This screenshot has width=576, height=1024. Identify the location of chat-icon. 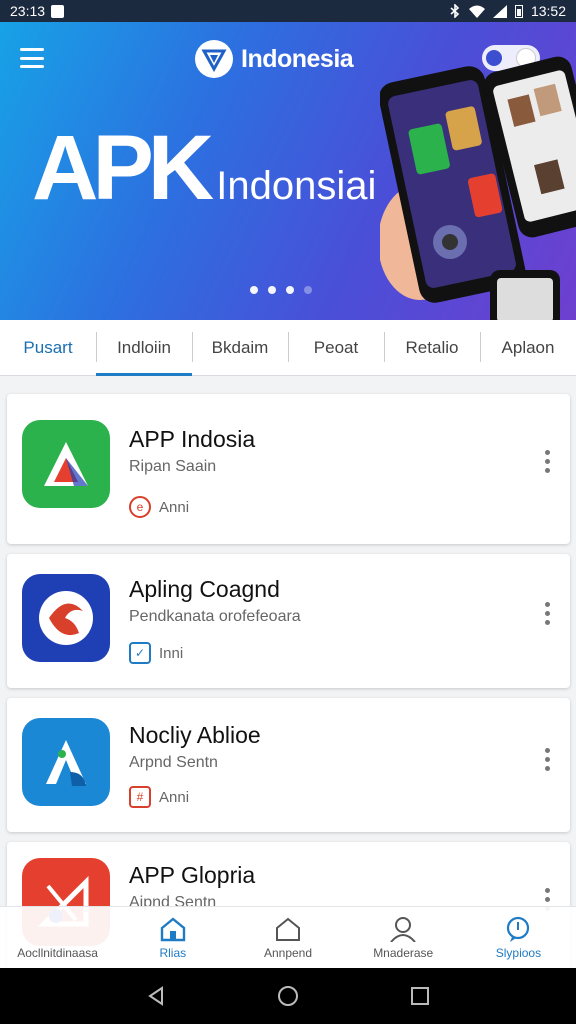
(518, 929).